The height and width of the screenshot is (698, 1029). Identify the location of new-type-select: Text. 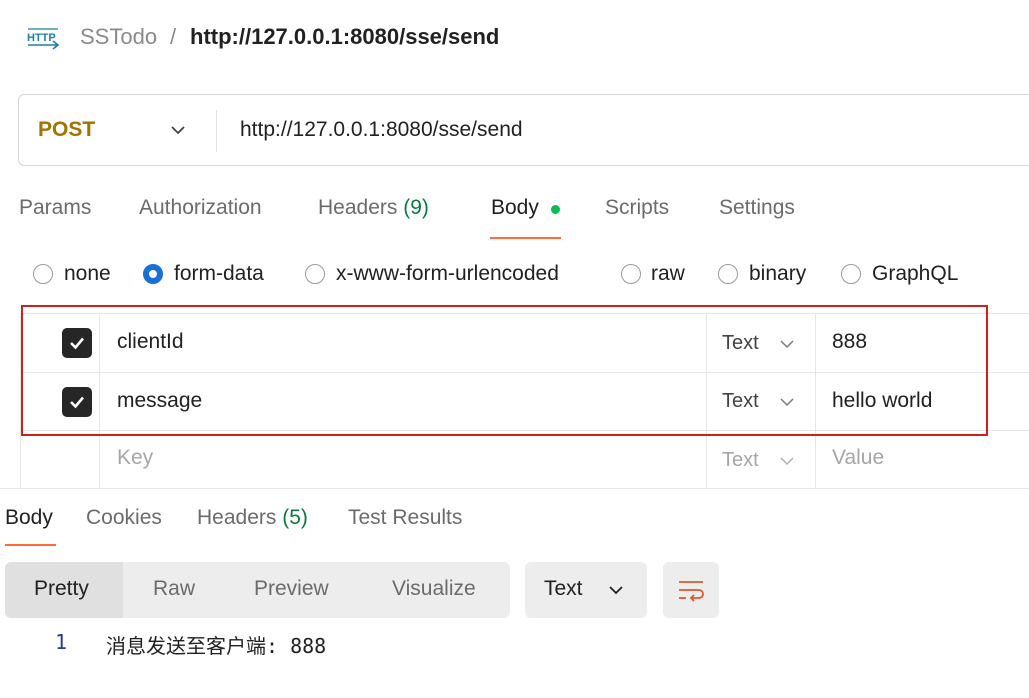
(740, 460).